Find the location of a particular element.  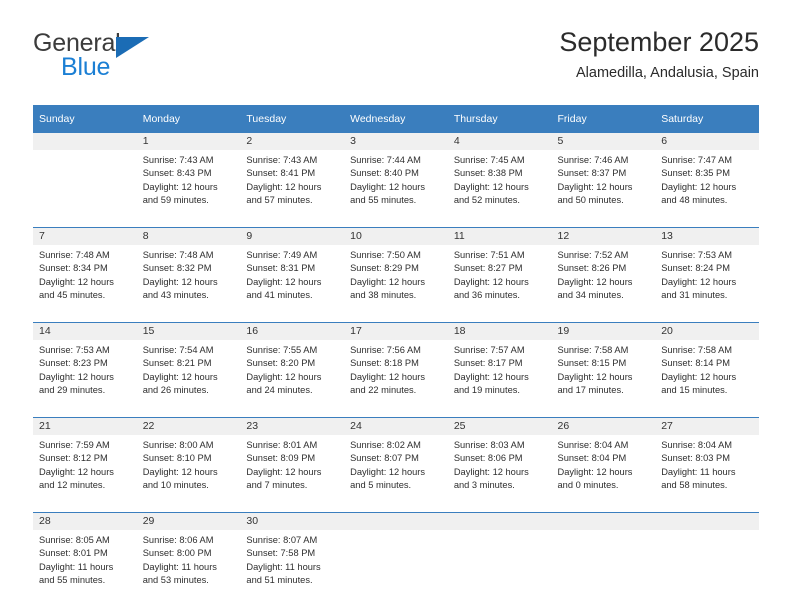

daynum-band: 28 29 30 is located at coordinates (396, 521).